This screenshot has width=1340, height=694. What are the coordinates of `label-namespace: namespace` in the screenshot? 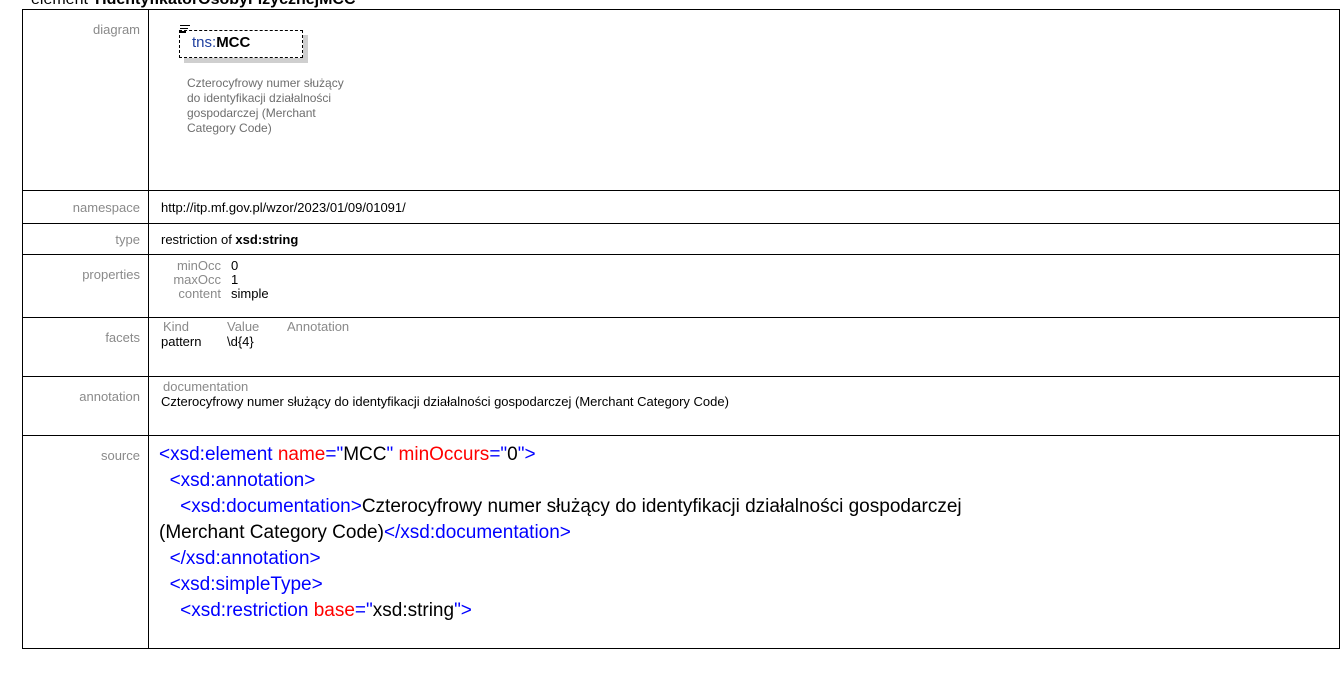 It's located at (85, 207).